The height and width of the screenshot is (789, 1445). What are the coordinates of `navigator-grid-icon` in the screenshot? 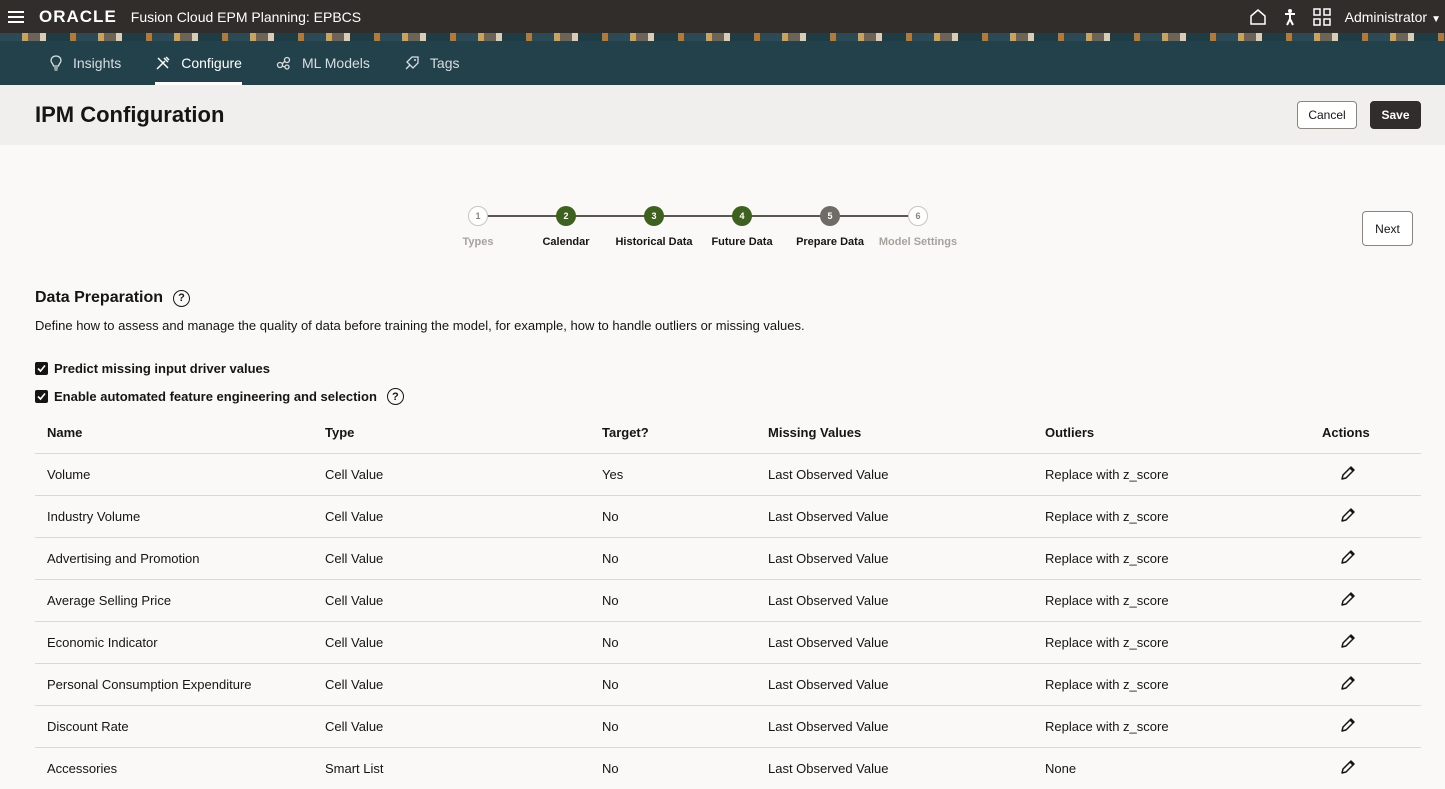 It's located at (1322, 17).